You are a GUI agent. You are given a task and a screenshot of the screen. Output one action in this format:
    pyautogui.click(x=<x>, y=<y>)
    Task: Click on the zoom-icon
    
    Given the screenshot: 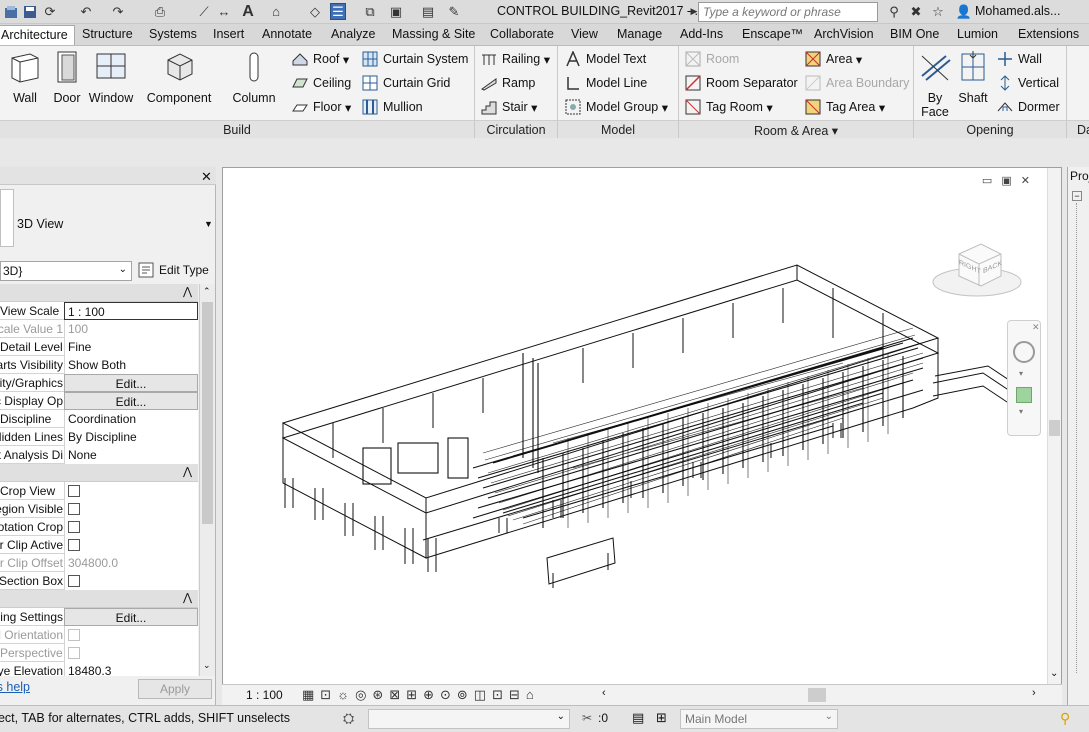 What is the action you would take?
    pyautogui.click(x=1024, y=395)
    